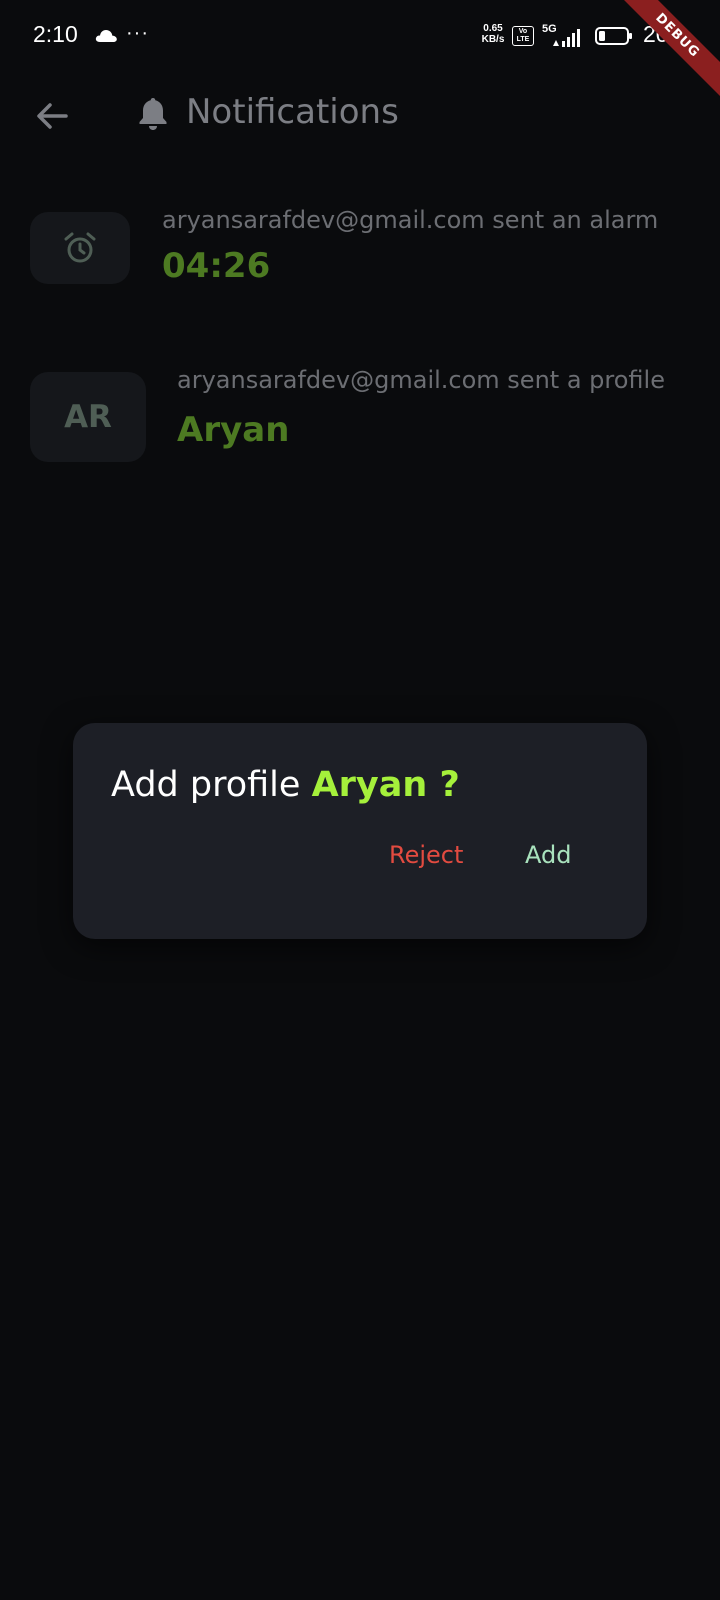 This screenshot has height=1600, width=720. What do you see at coordinates (548, 855) in the screenshot?
I see `add-button: Add` at bounding box center [548, 855].